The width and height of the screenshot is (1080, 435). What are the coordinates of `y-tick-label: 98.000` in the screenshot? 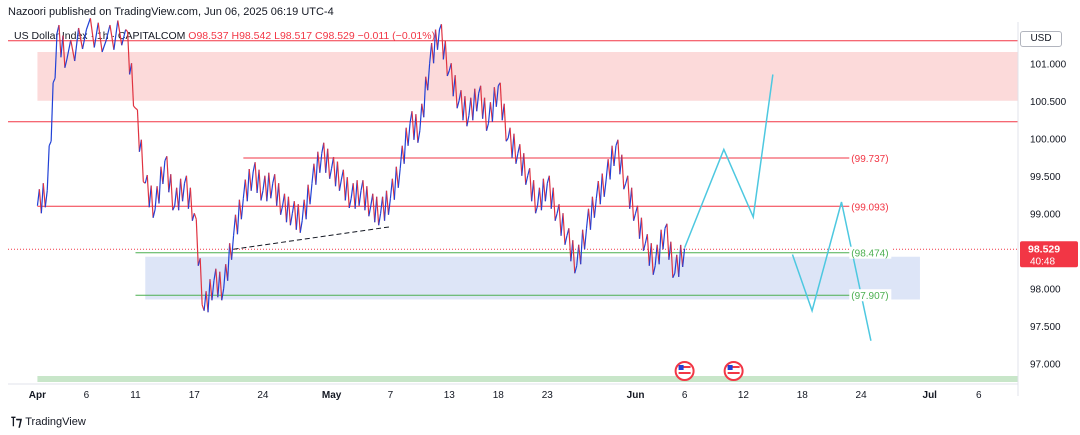 It's located at (1045, 289).